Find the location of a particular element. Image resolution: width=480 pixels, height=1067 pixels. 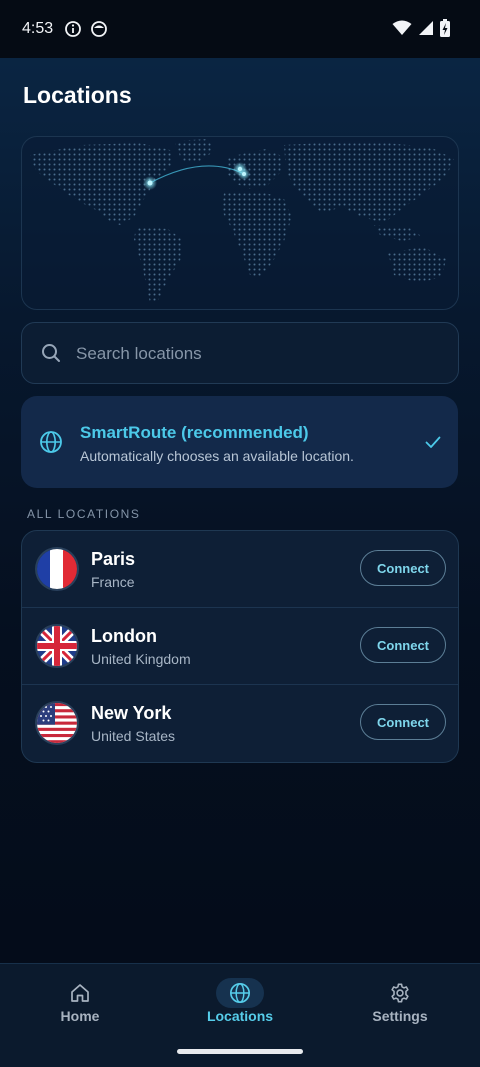

location-city: London is located at coordinates (124, 636).